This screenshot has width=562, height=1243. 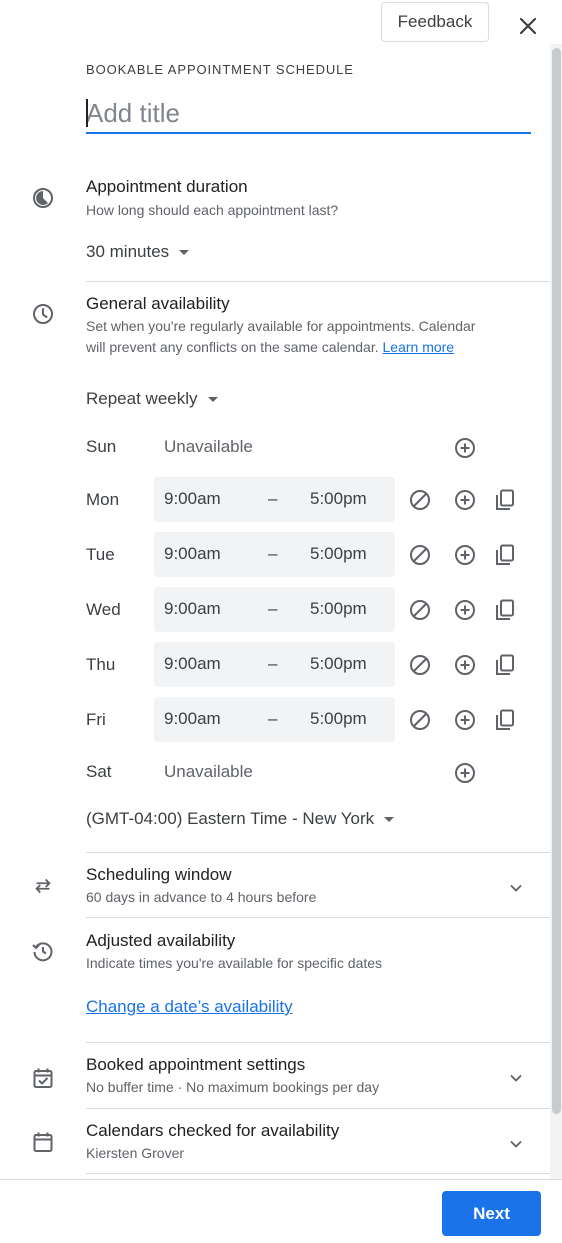 What do you see at coordinates (43, 886) in the screenshot?
I see `swap-horiz-icon` at bounding box center [43, 886].